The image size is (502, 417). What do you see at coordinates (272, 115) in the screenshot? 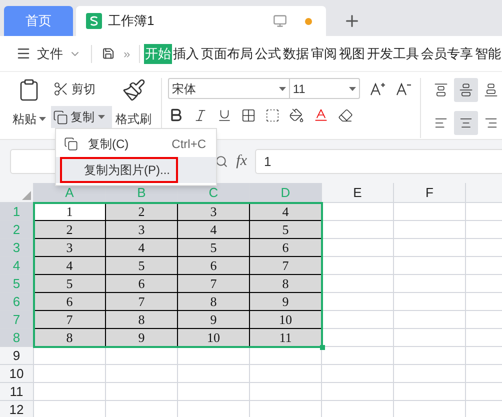
I see `cell-style-icon` at bounding box center [272, 115].